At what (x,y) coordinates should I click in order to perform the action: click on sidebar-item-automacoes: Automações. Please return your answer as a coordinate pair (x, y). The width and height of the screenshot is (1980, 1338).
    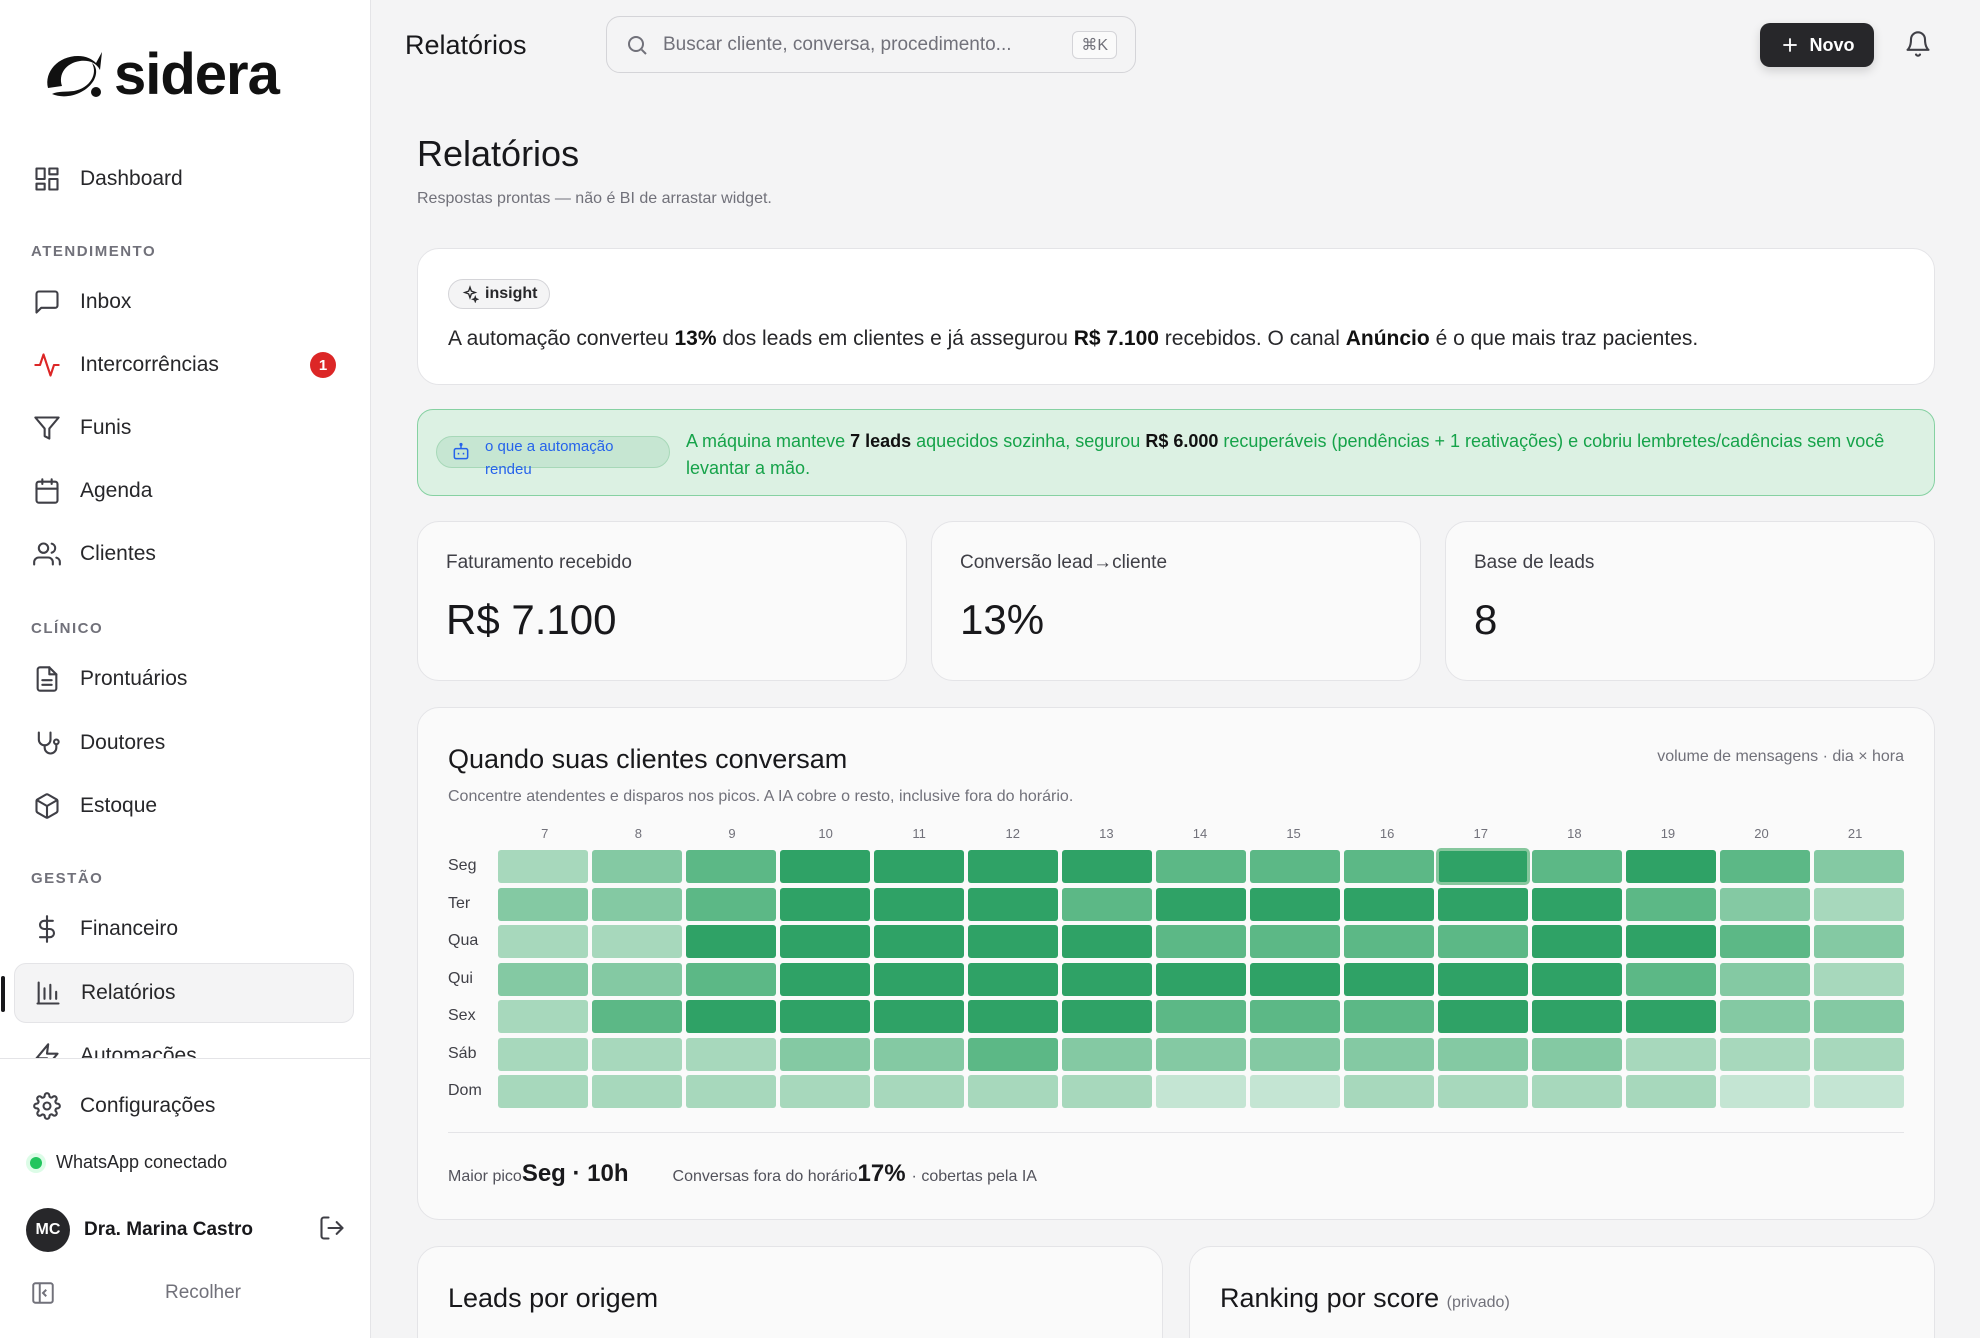
    Looking at the image, I should click on (184, 1043).